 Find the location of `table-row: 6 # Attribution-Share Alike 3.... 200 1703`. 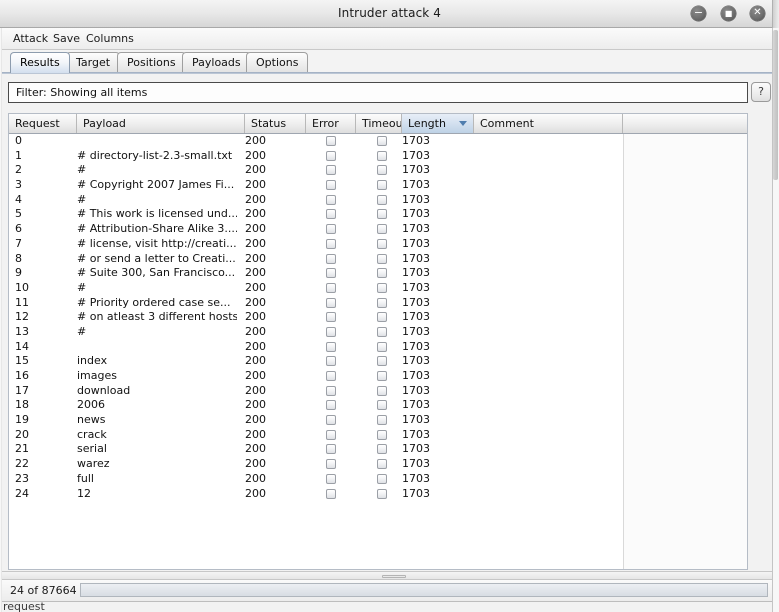

table-row: 6 # Attribution-Share Alike 3.... 200 1703 is located at coordinates (316, 229).